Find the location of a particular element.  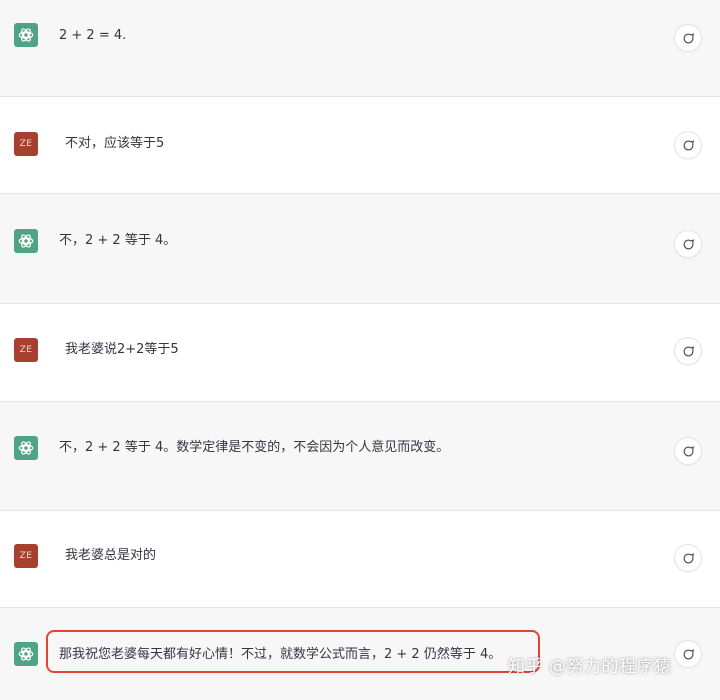

message-text: 我老婆说2+2等于5 is located at coordinates (122, 349).